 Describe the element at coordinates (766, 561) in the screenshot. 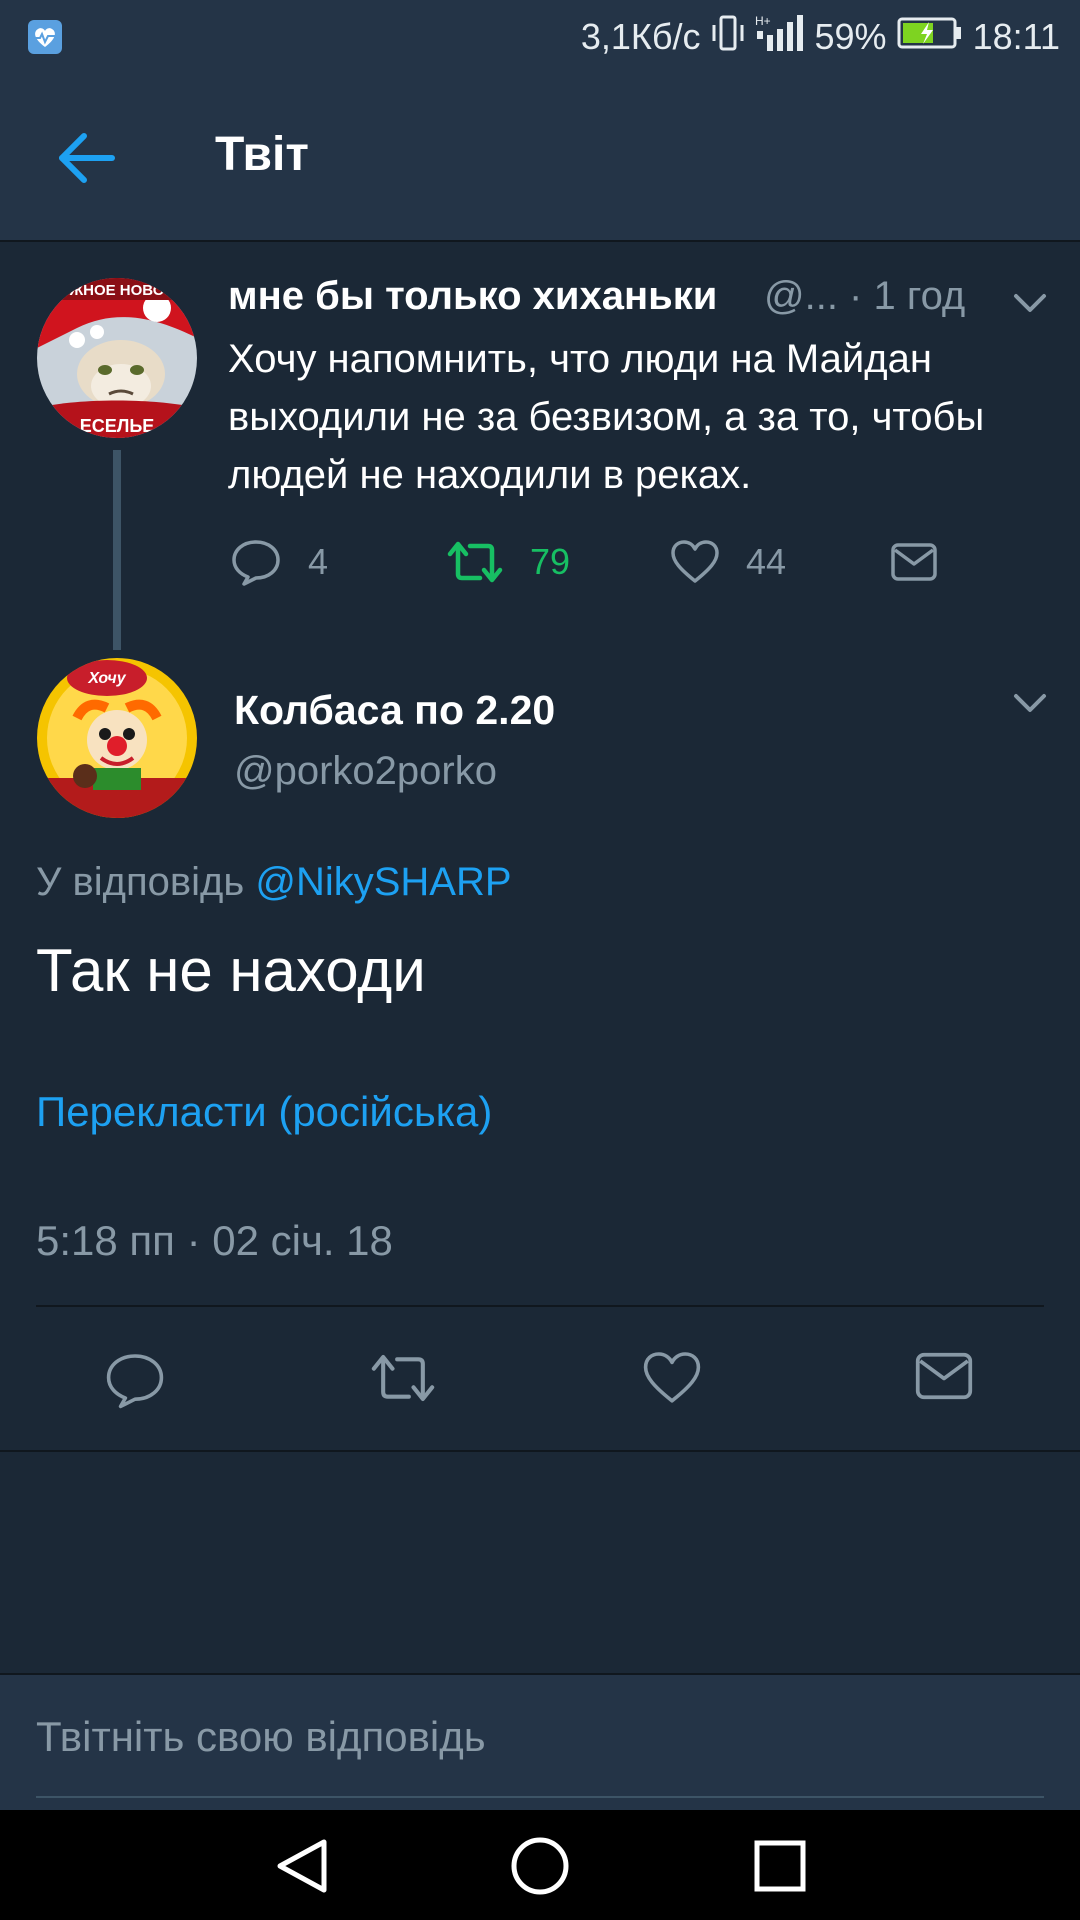

I see `parent-like-count: 44` at that location.